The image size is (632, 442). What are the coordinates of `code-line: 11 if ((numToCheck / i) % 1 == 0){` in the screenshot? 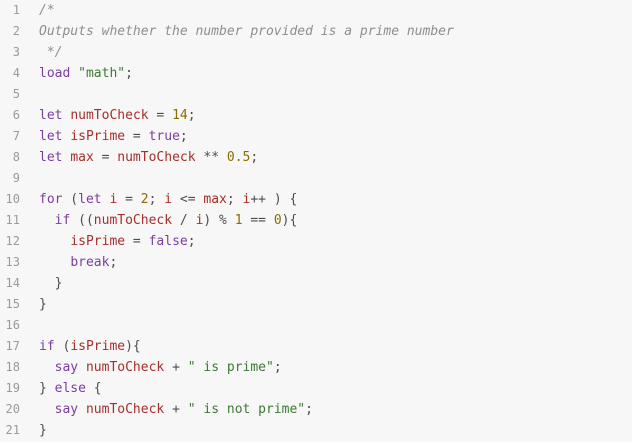 It's located at (316, 220).